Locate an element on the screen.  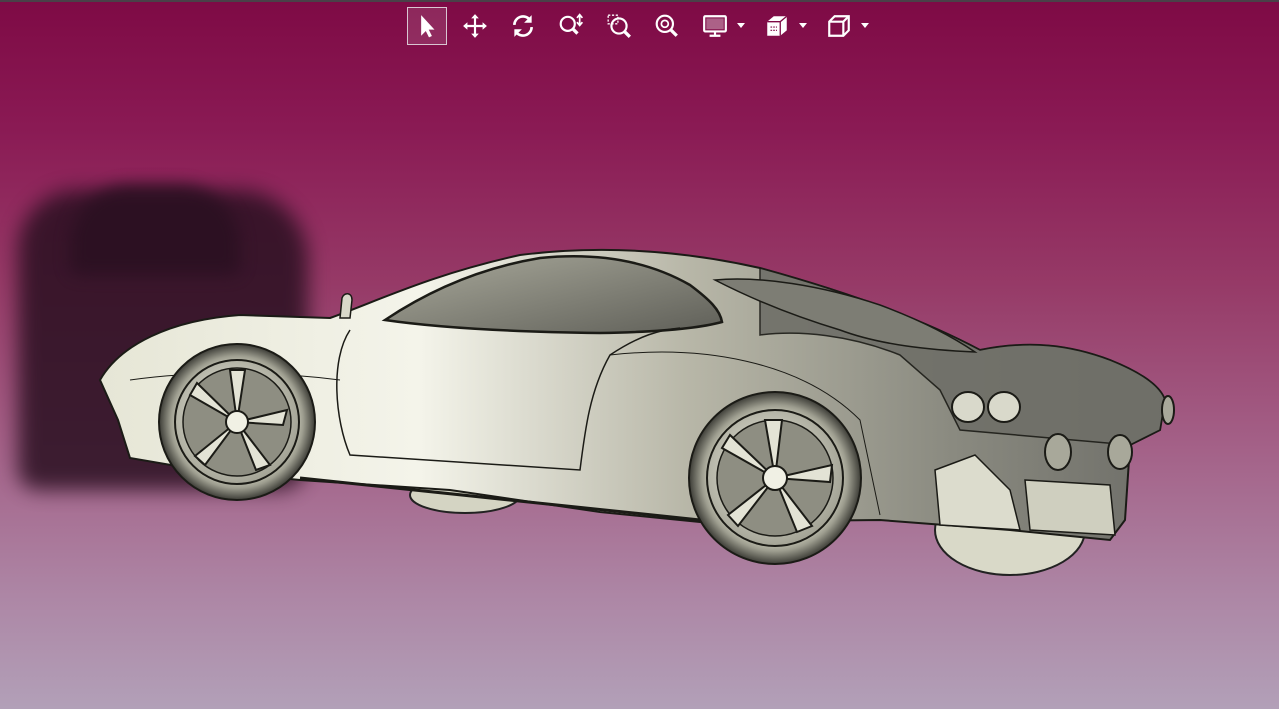
view-orientation-group is located at coordinates (845, 26).